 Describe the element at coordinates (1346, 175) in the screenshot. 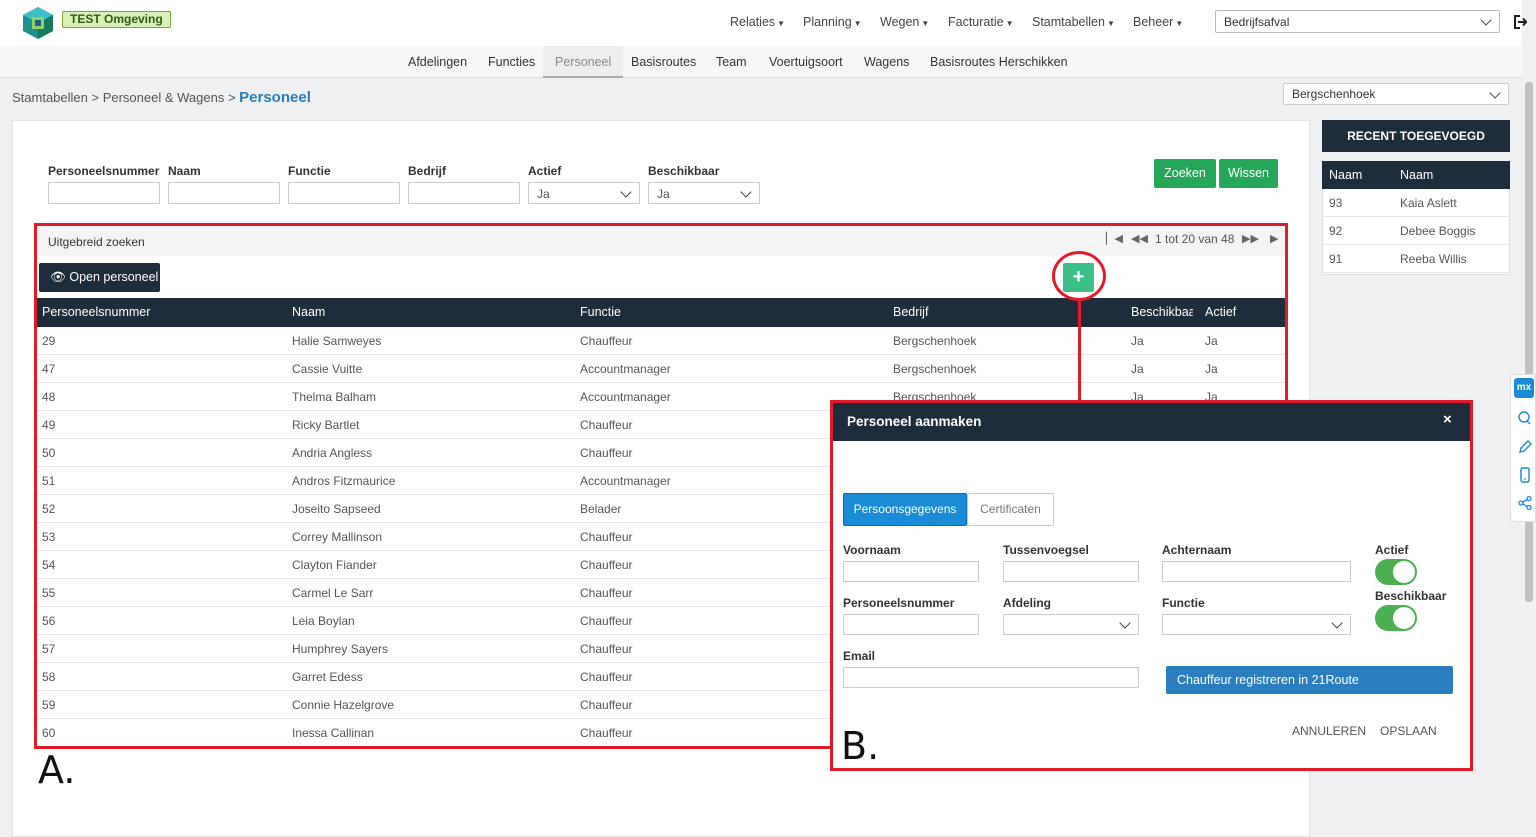

I see `recent-col-nummer: Naam` at that location.